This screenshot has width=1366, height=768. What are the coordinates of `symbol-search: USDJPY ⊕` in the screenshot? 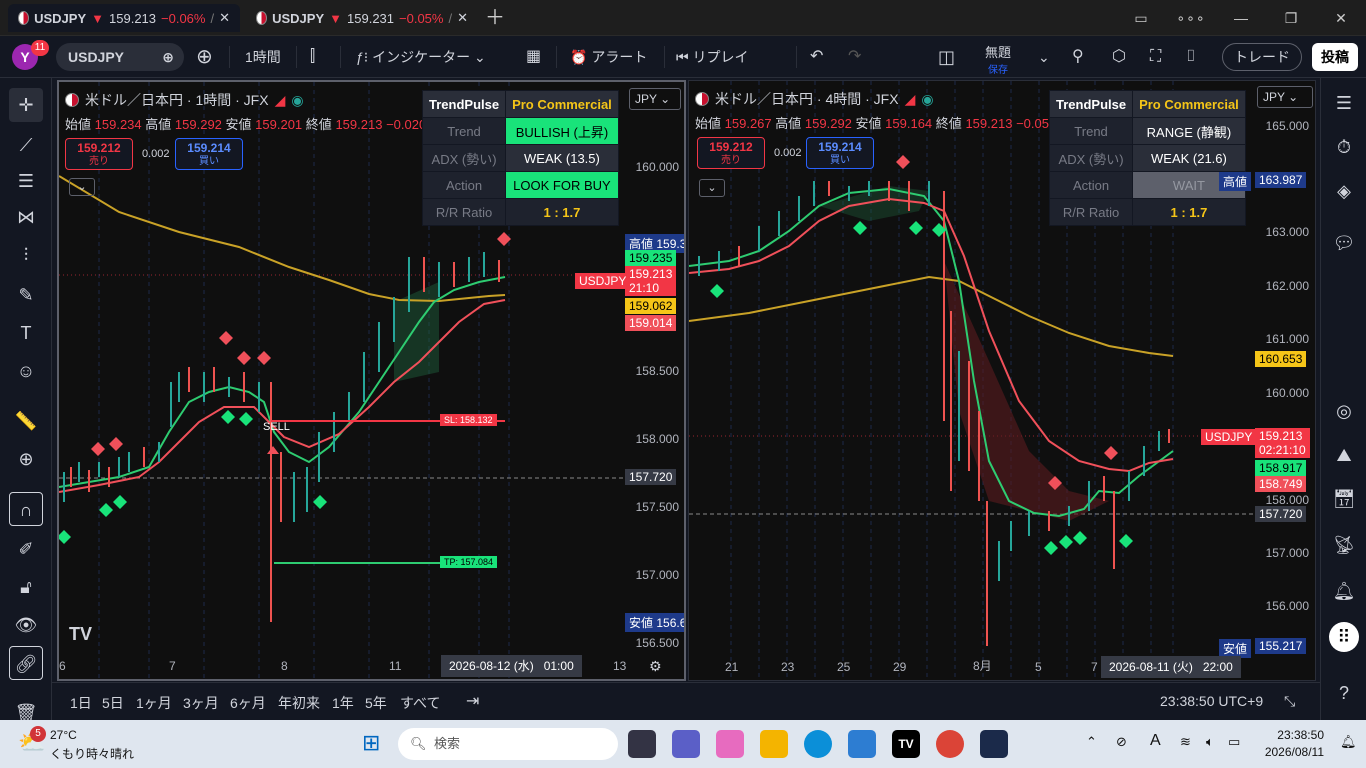 It's located at (120, 57).